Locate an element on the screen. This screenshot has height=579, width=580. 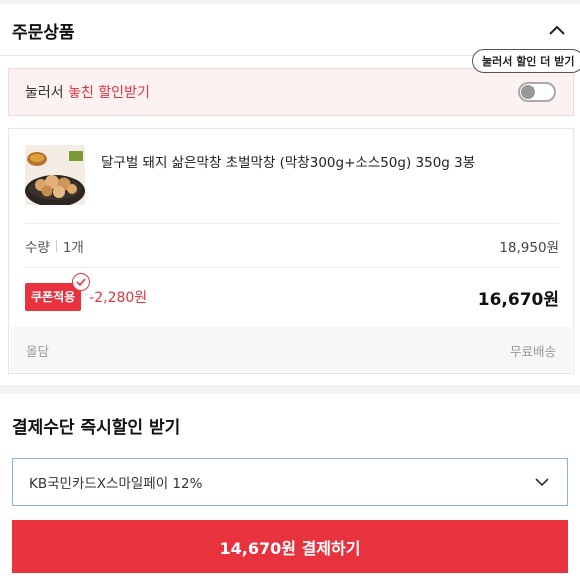
price-divider is located at coordinates (292, 267).